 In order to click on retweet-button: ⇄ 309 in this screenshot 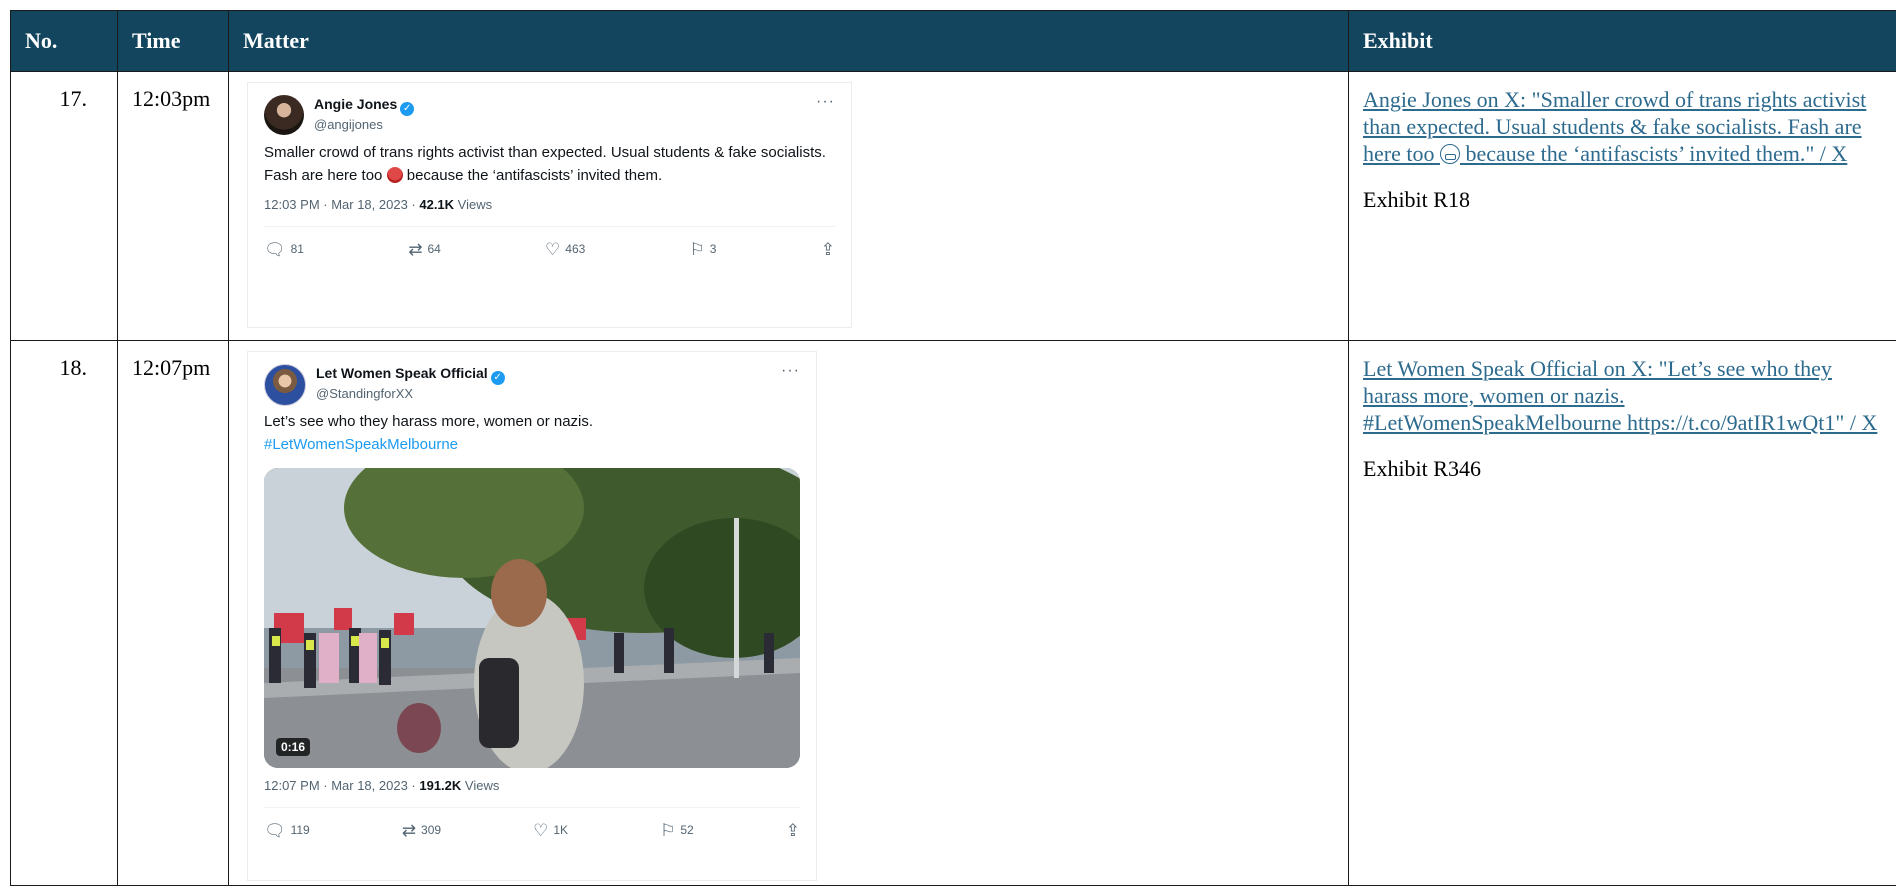, I will do `click(421, 830)`.